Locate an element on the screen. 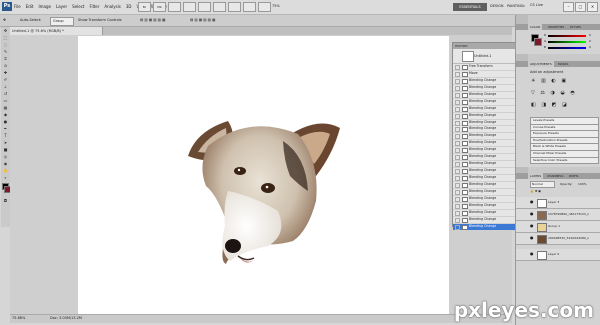  crop-tool-icon: ⌗ is located at coordinates (5, 59).